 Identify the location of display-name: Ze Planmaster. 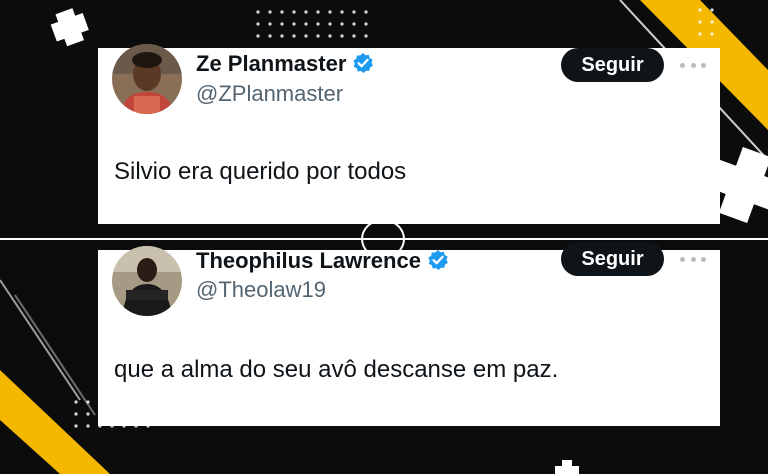
(285, 64).